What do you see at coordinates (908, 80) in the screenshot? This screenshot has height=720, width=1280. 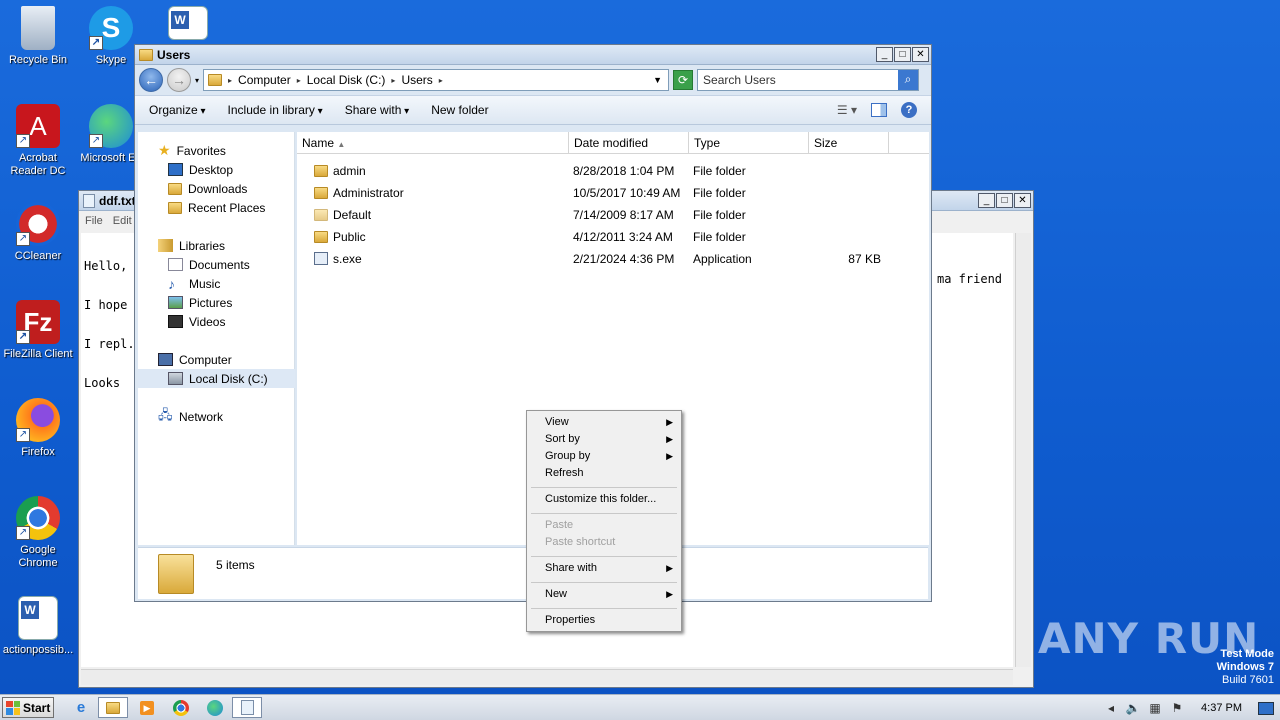 I see `search-icon: ⌕` at bounding box center [908, 80].